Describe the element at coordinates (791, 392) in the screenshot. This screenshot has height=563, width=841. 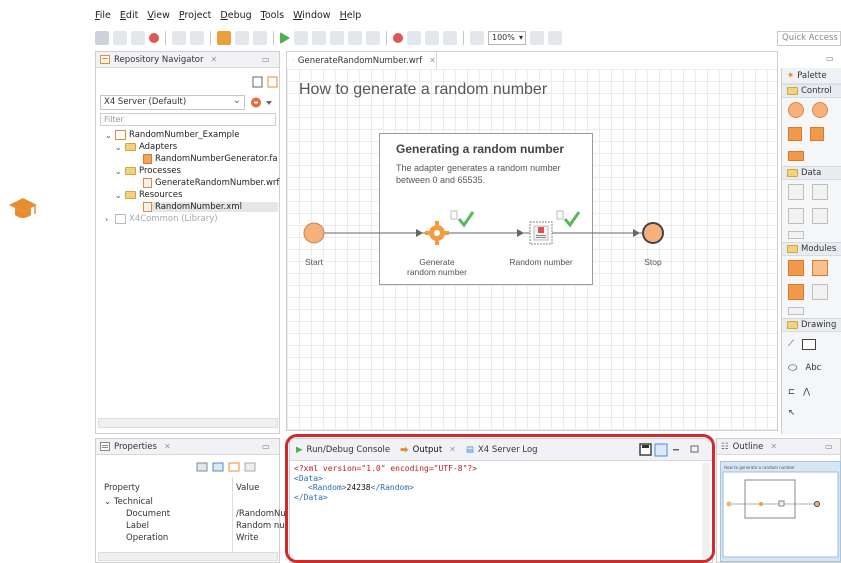
I see `polyline-tool-icon: ⊏` at that location.